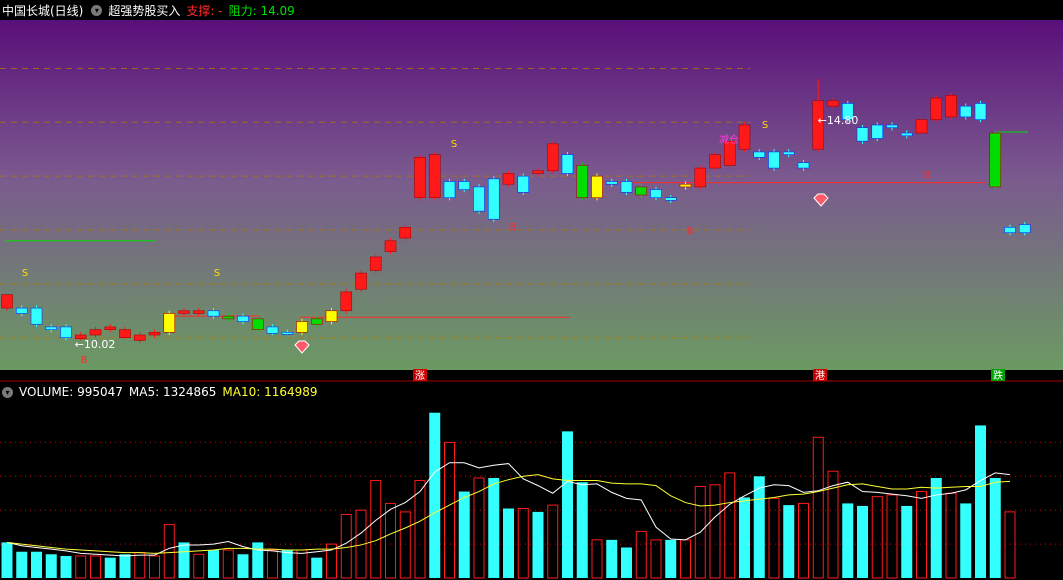 Image resolution: width=1063 pixels, height=580 pixels. I want to click on indicator-name: 超强势股买入, so click(144, 10).